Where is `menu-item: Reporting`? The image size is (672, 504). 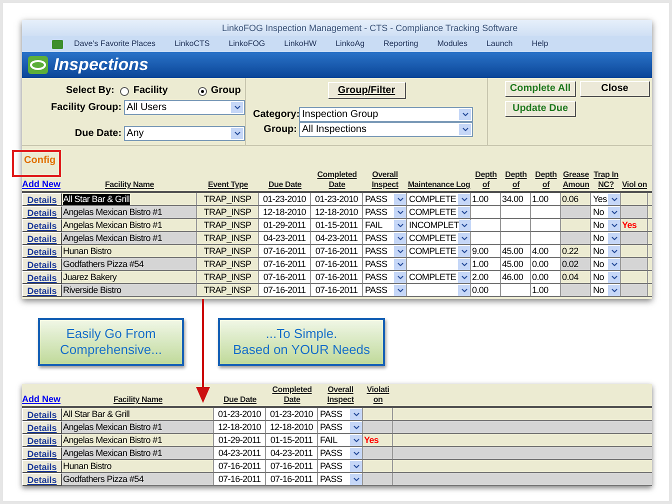 menu-item: Reporting is located at coordinates (401, 44).